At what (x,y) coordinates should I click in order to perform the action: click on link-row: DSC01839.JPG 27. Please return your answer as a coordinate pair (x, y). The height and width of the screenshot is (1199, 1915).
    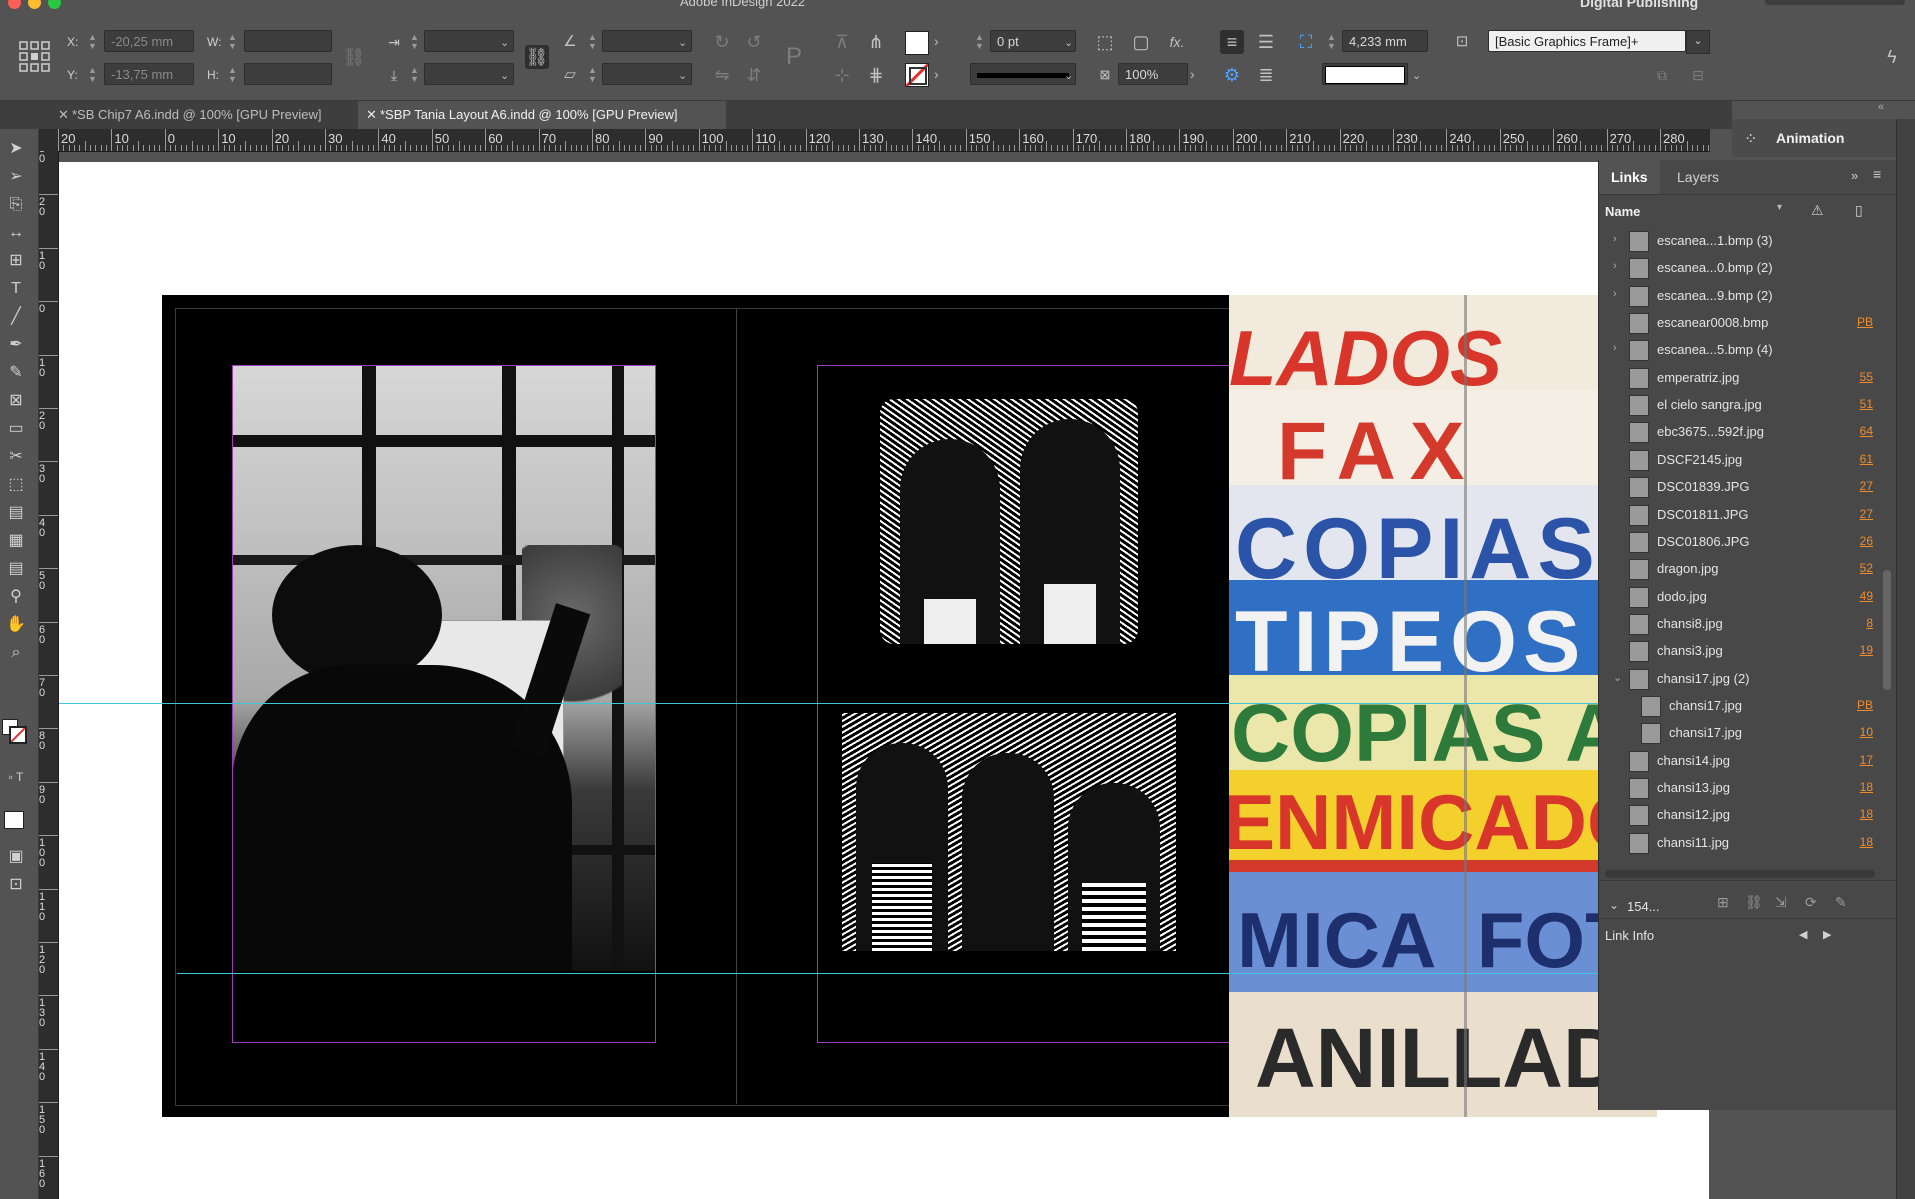
    Looking at the image, I should click on (1740, 486).